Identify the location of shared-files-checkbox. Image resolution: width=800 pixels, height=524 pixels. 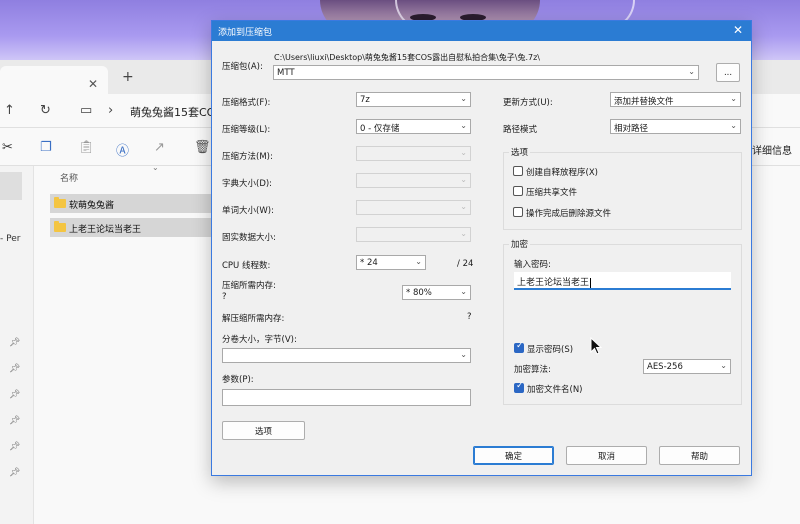
(518, 191).